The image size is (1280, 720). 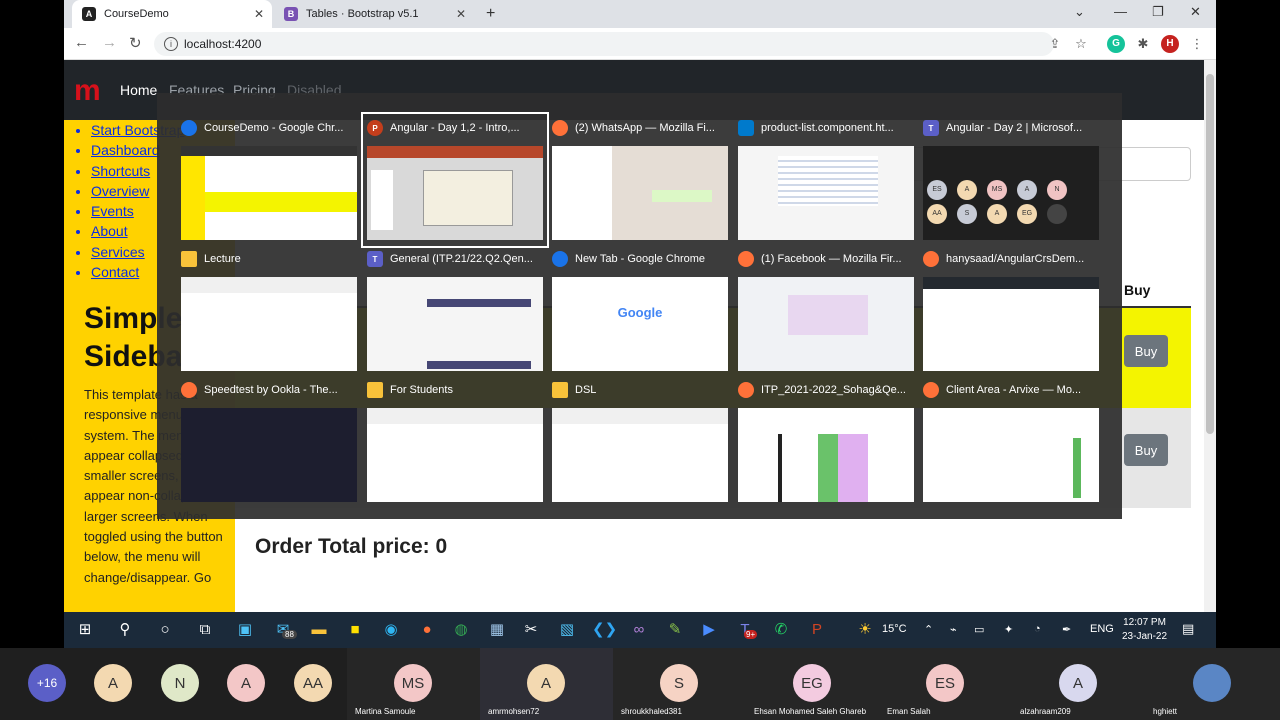 I want to click on minimize-icon: —, so click(x=1120, y=11).